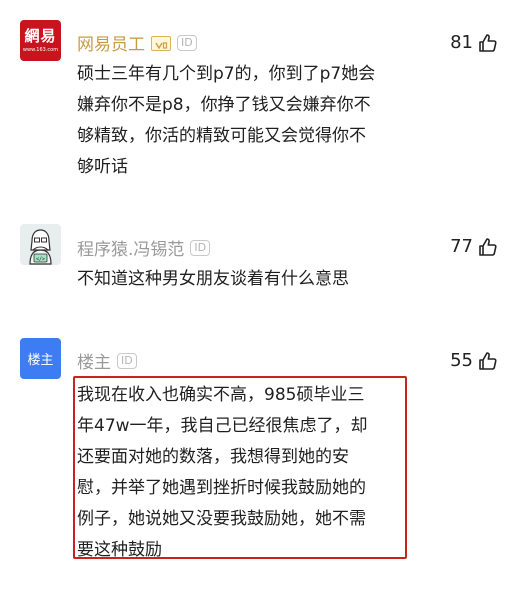 This screenshot has height=607, width=520. I want to click on avatar: </>, so click(40, 244).